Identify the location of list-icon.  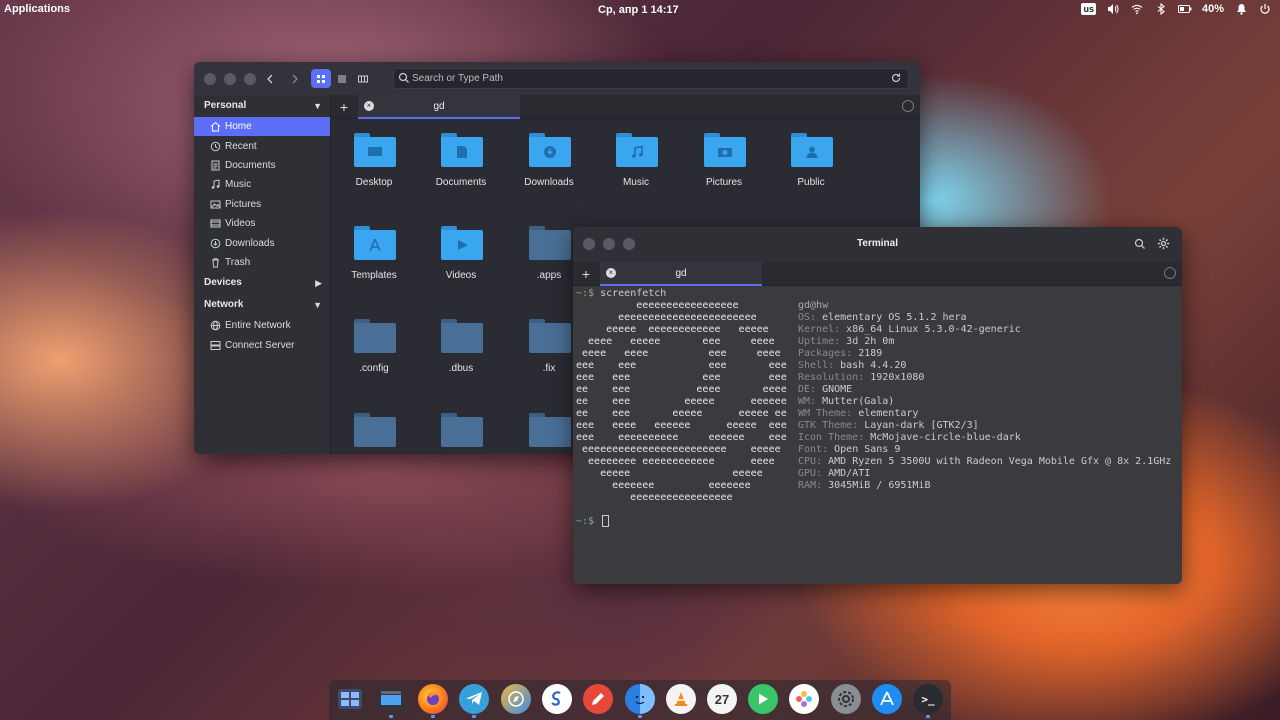
(342, 78).